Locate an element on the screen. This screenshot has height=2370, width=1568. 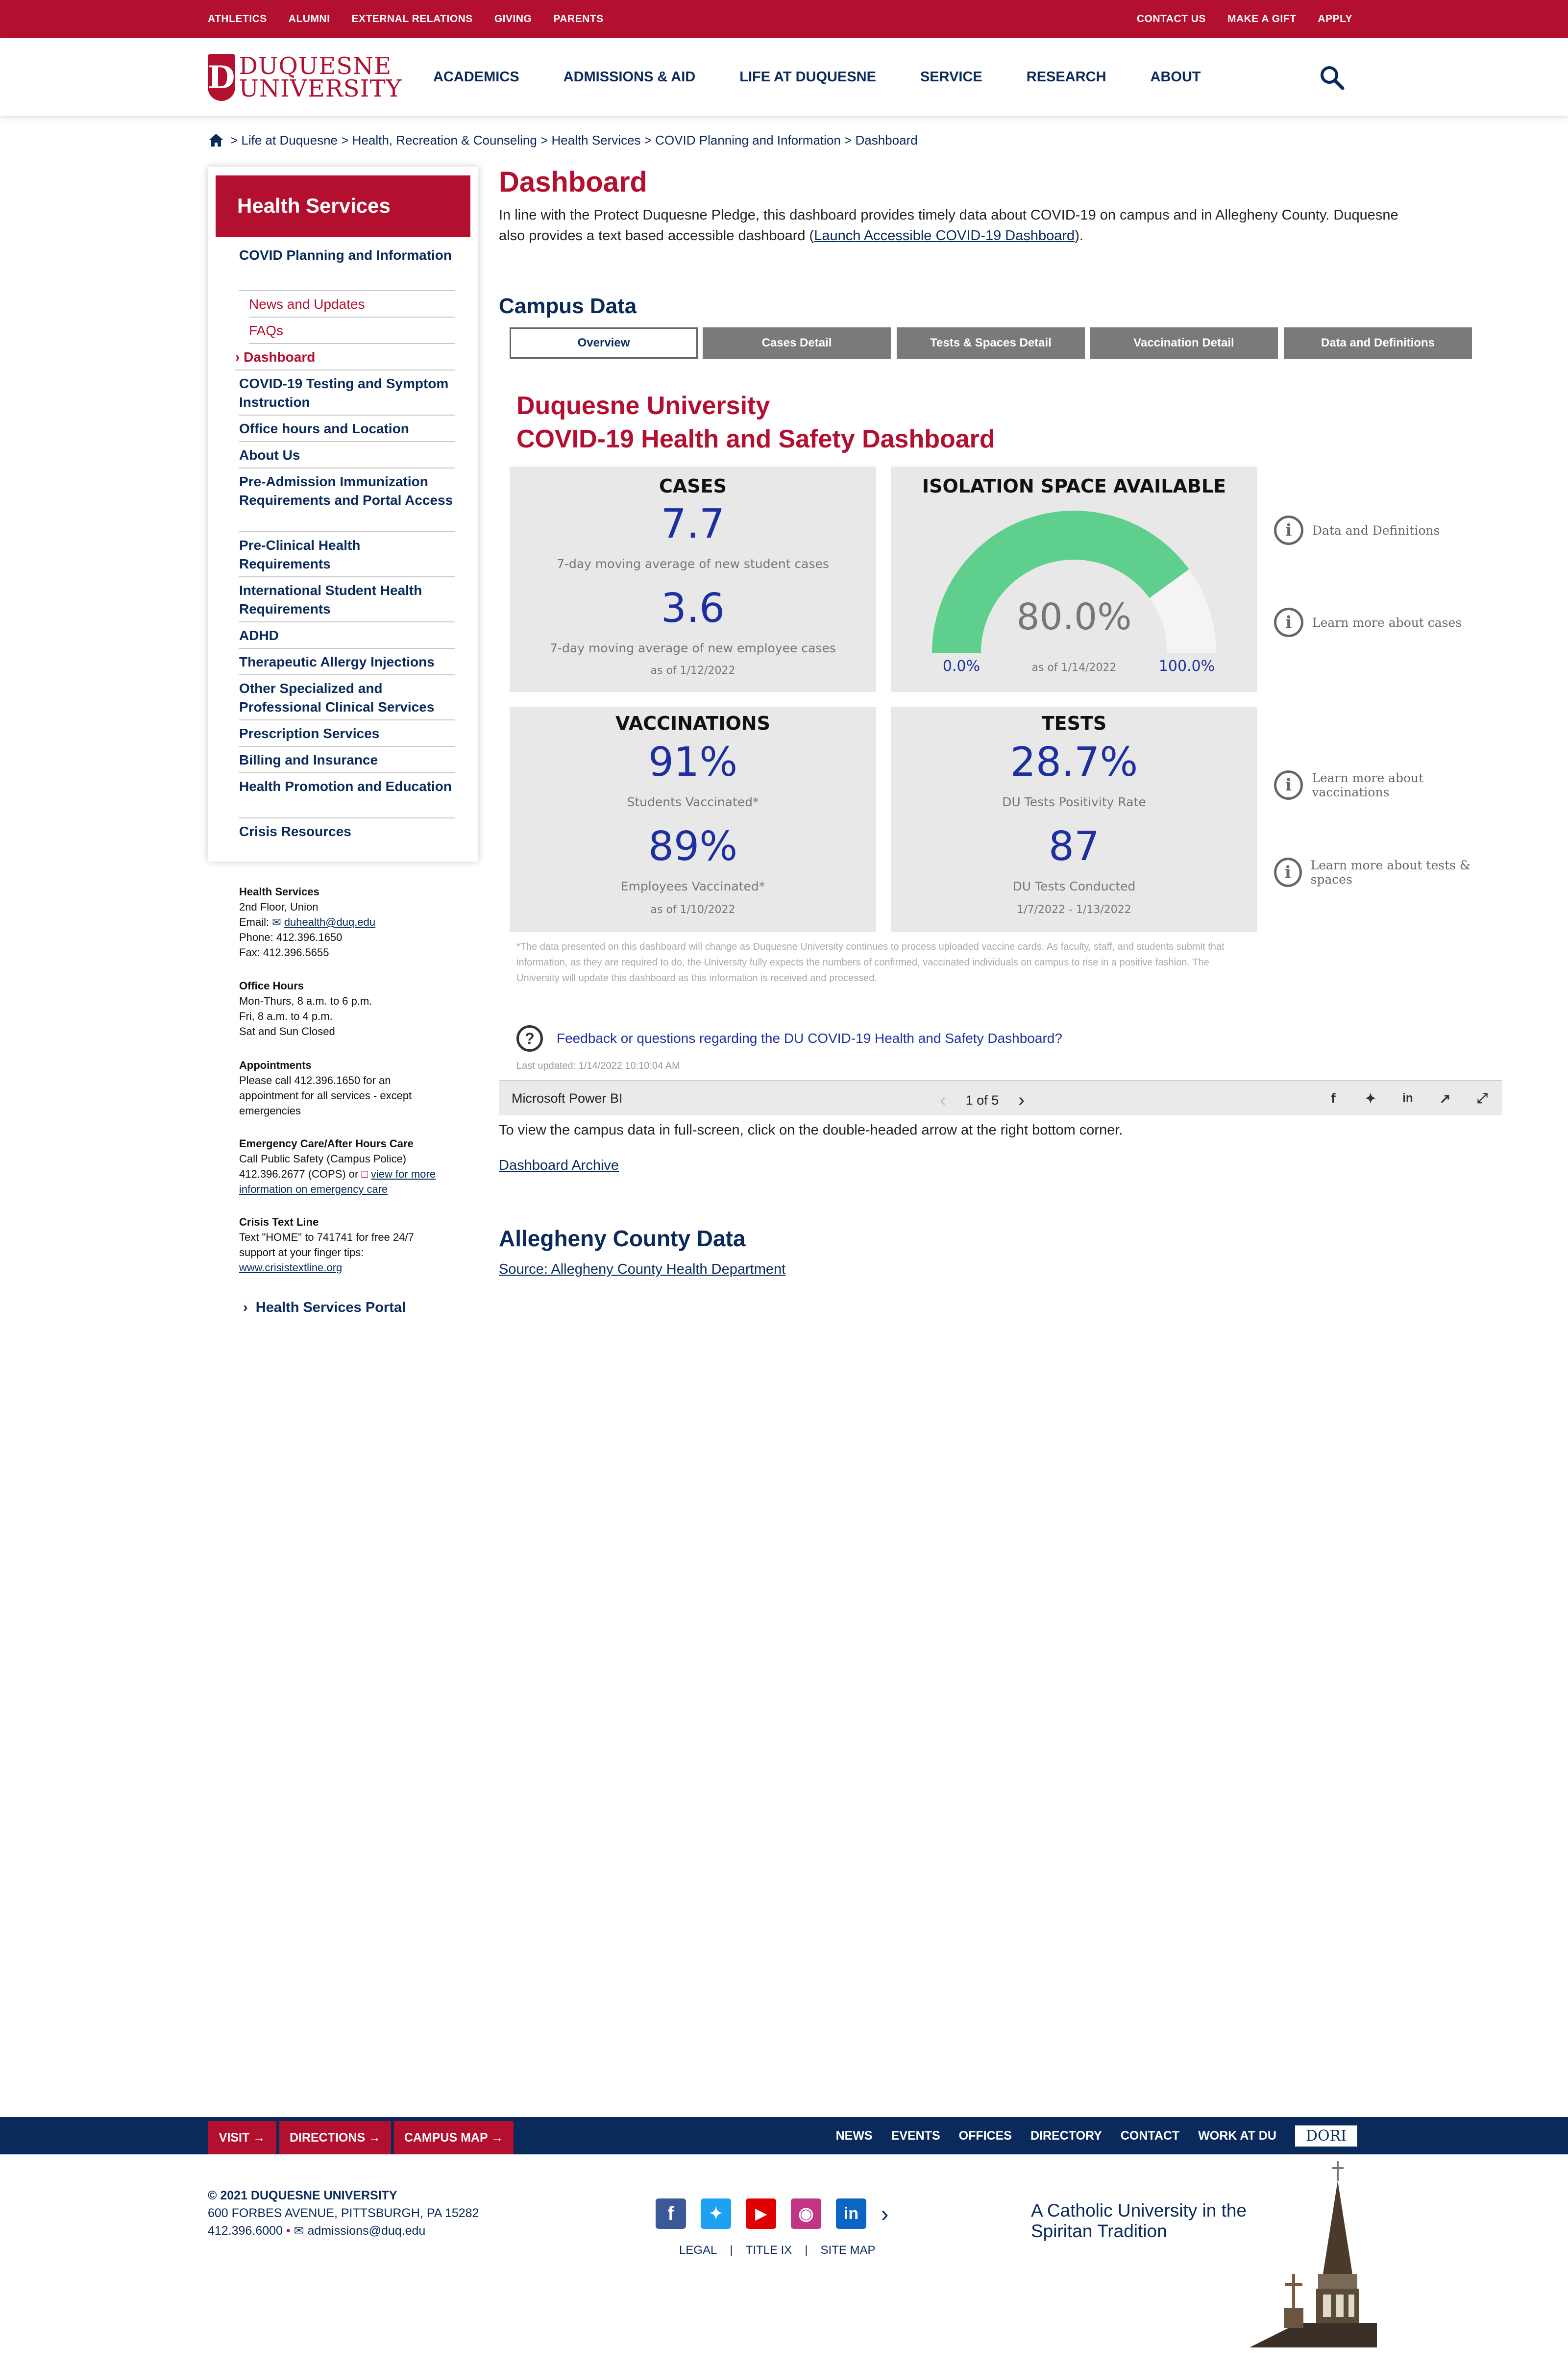
footer-phone: 412.396.6000 is located at coordinates (245, 2231).